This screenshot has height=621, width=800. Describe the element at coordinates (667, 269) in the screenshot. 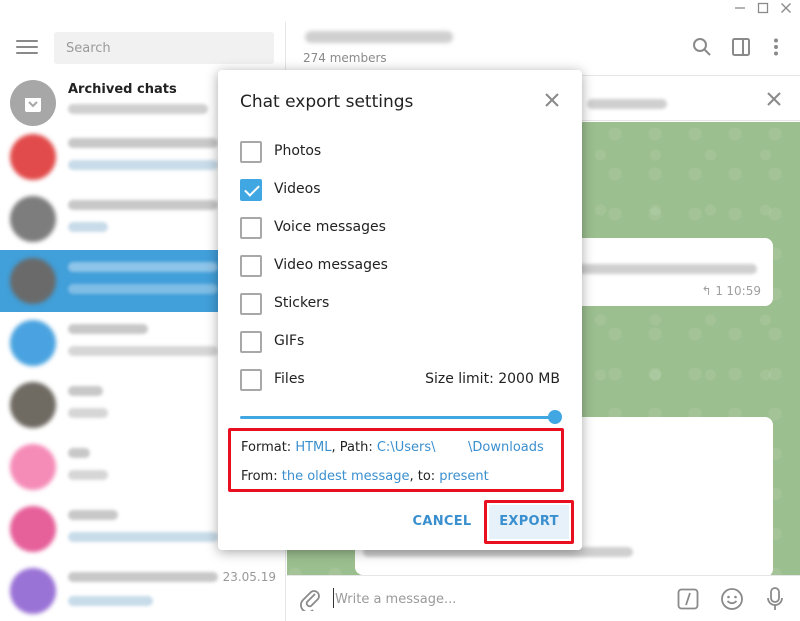

I see `message-text` at that location.